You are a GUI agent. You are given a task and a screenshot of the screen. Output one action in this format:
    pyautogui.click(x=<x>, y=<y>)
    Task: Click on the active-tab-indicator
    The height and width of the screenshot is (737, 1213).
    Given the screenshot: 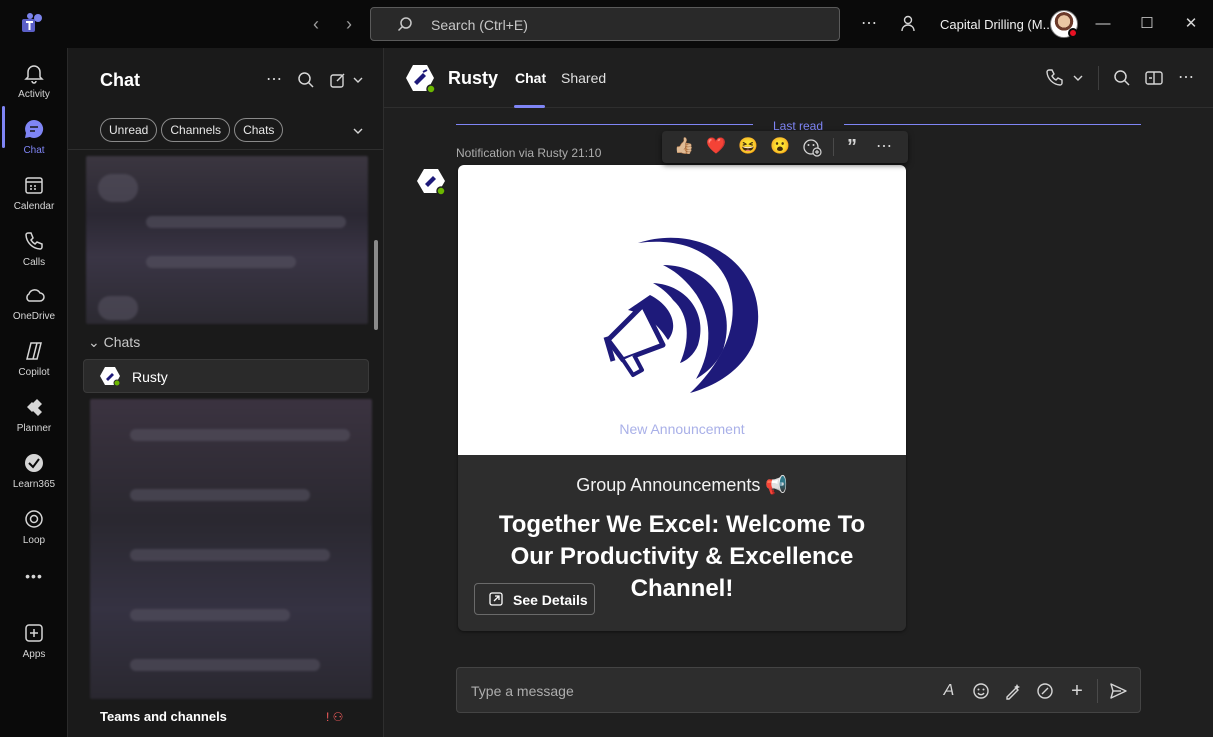 What is the action you would take?
    pyautogui.click(x=529, y=106)
    